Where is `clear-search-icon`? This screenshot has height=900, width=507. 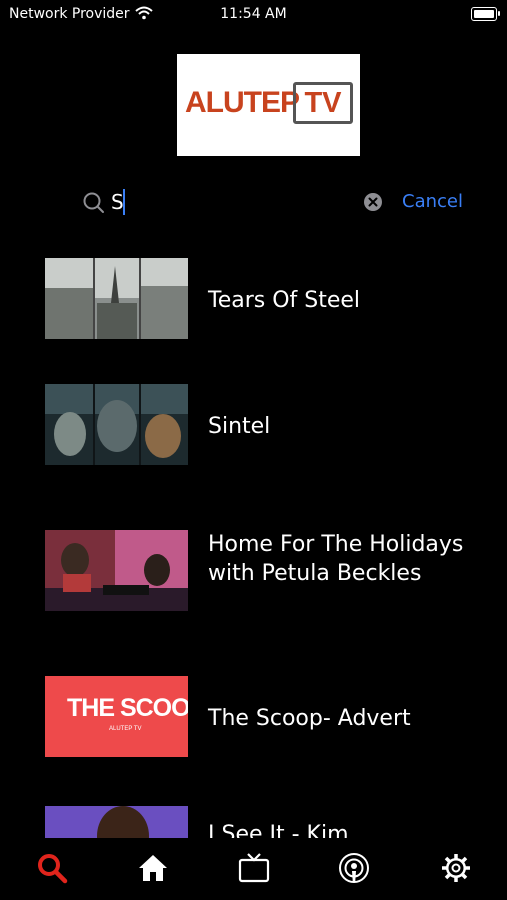 clear-search-icon is located at coordinates (373, 204).